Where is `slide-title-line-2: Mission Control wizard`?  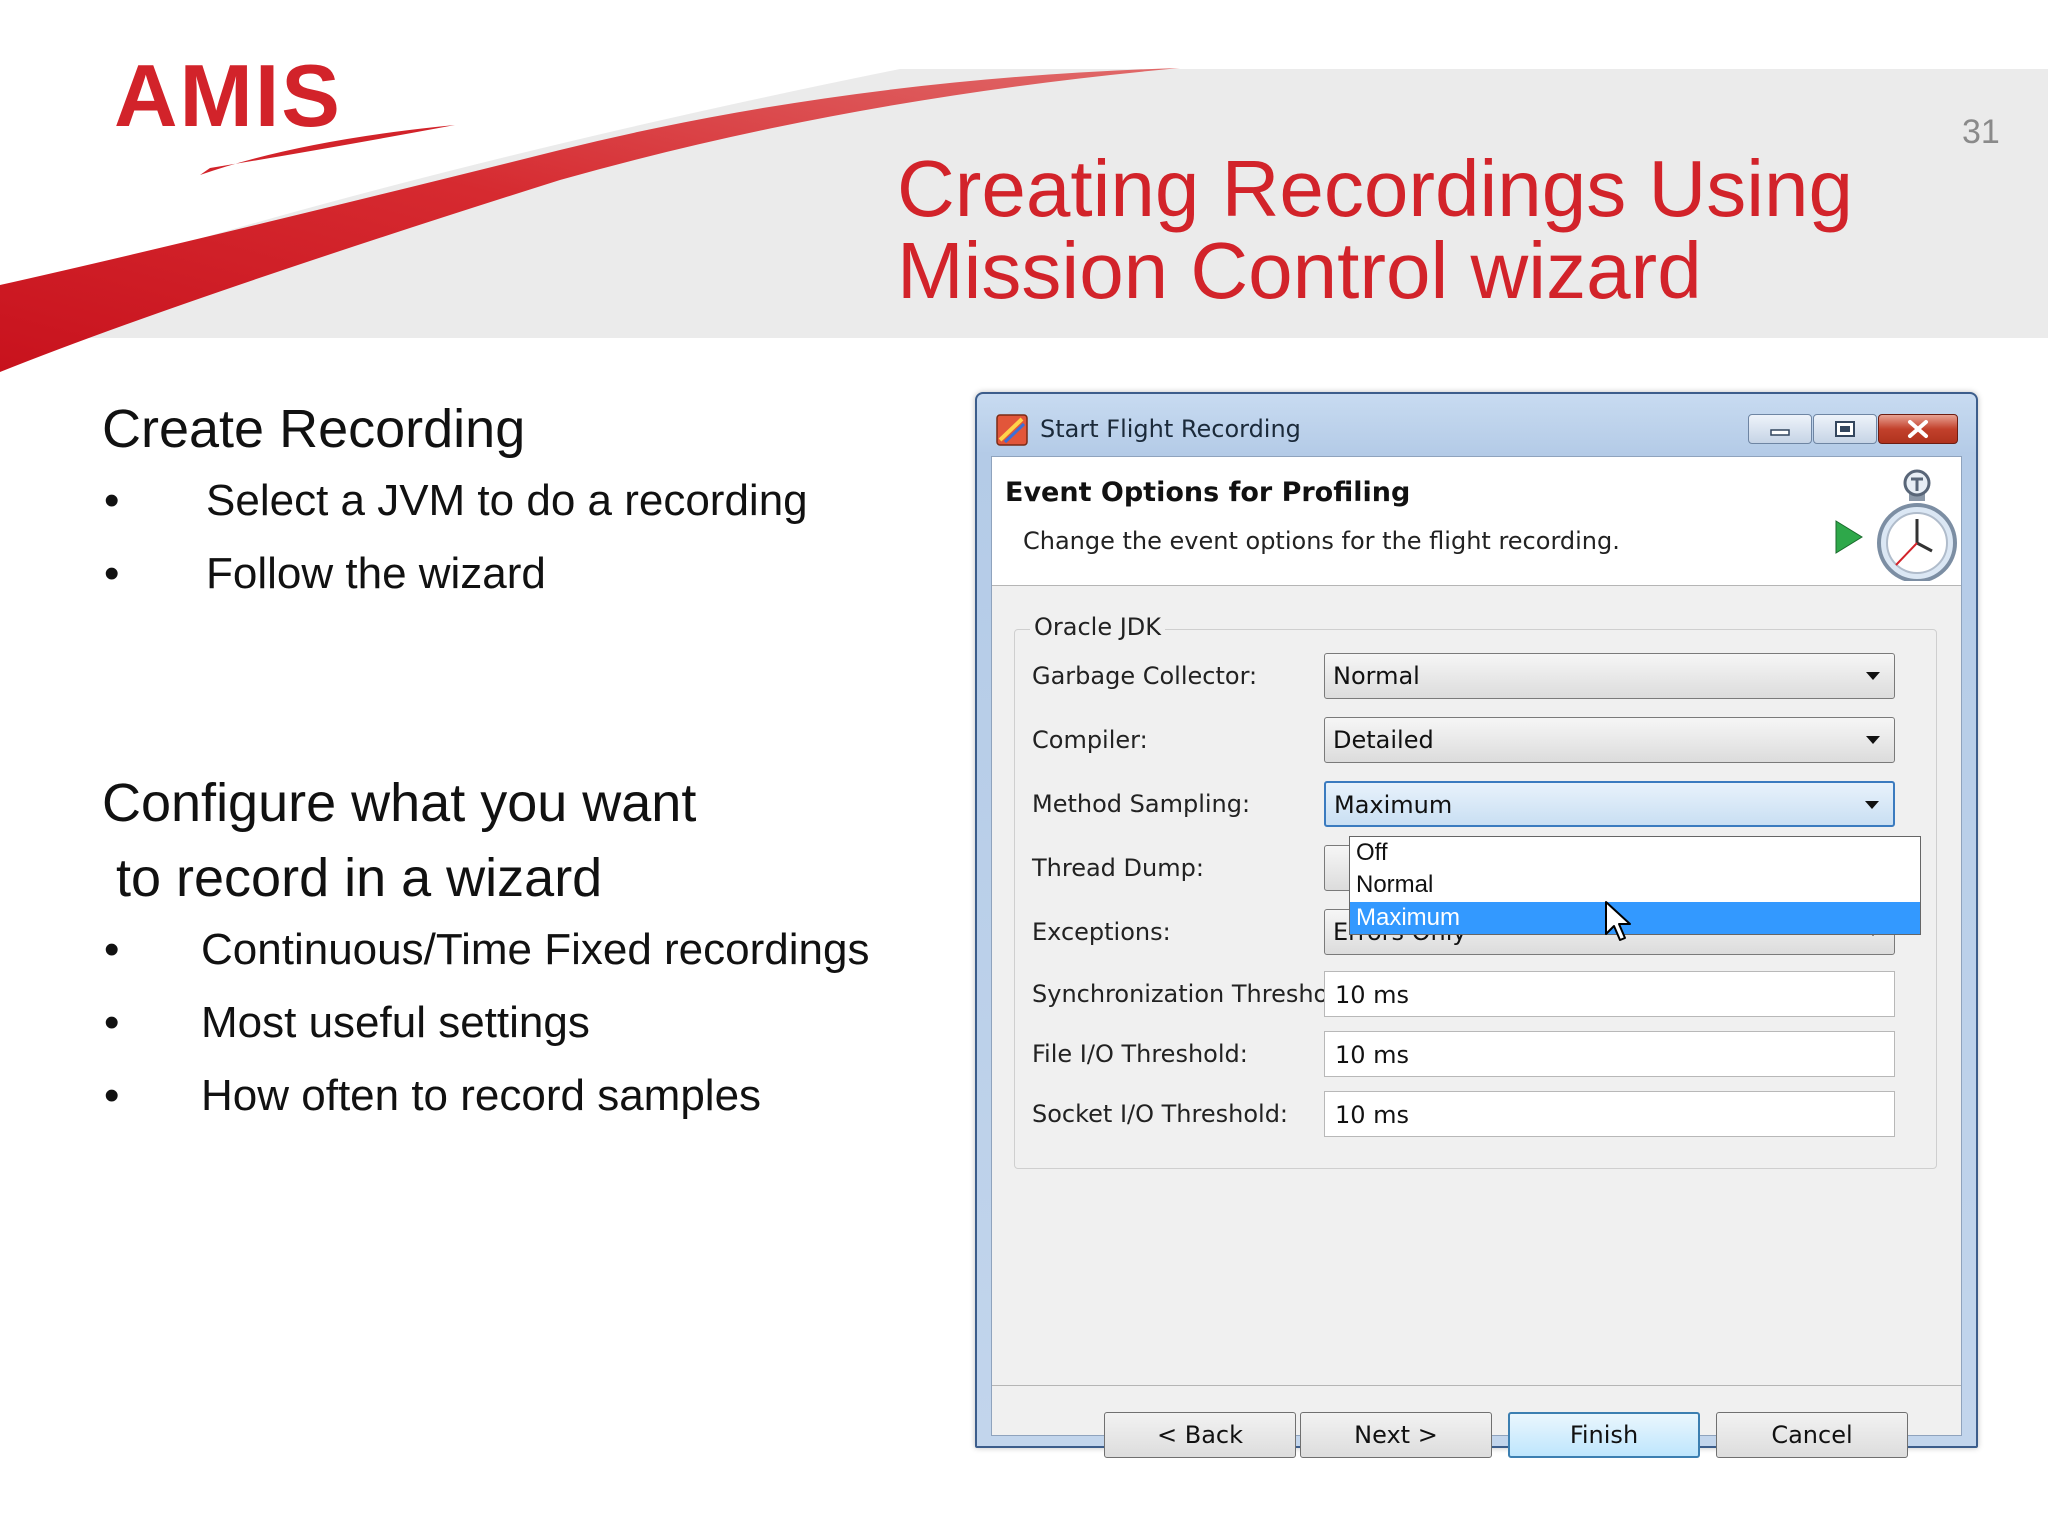
slide-title-line-2: Mission Control wizard is located at coordinates (1299, 270).